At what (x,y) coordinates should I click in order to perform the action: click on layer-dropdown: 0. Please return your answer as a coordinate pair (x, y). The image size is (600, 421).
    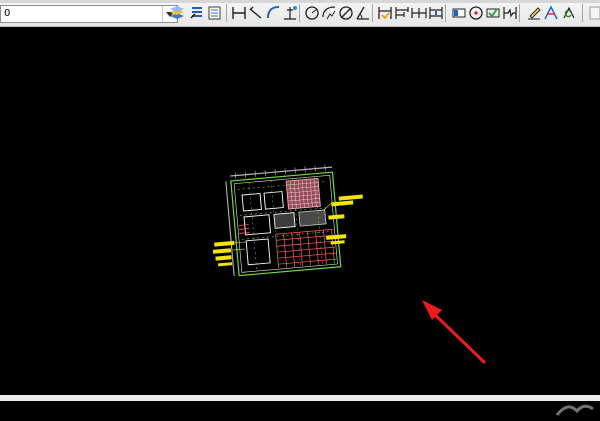
    Looking at the image, I should click on (89, 14).